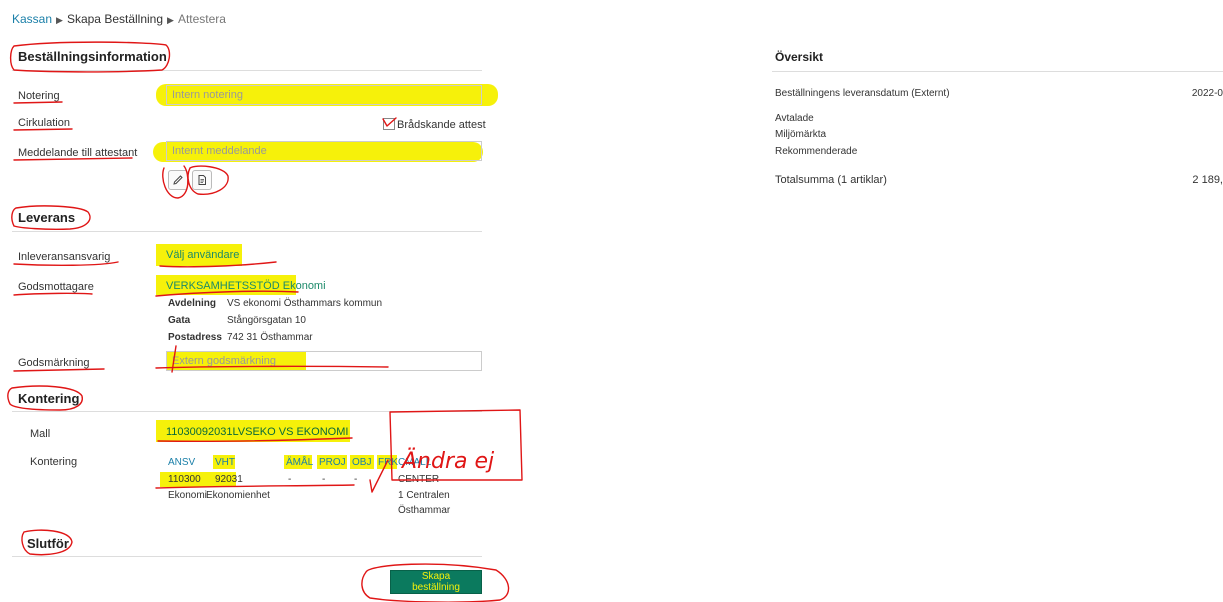  Describe the element at coordinates (799, 57) in the screenshot. I see `overview-title: Översikt` at that location.